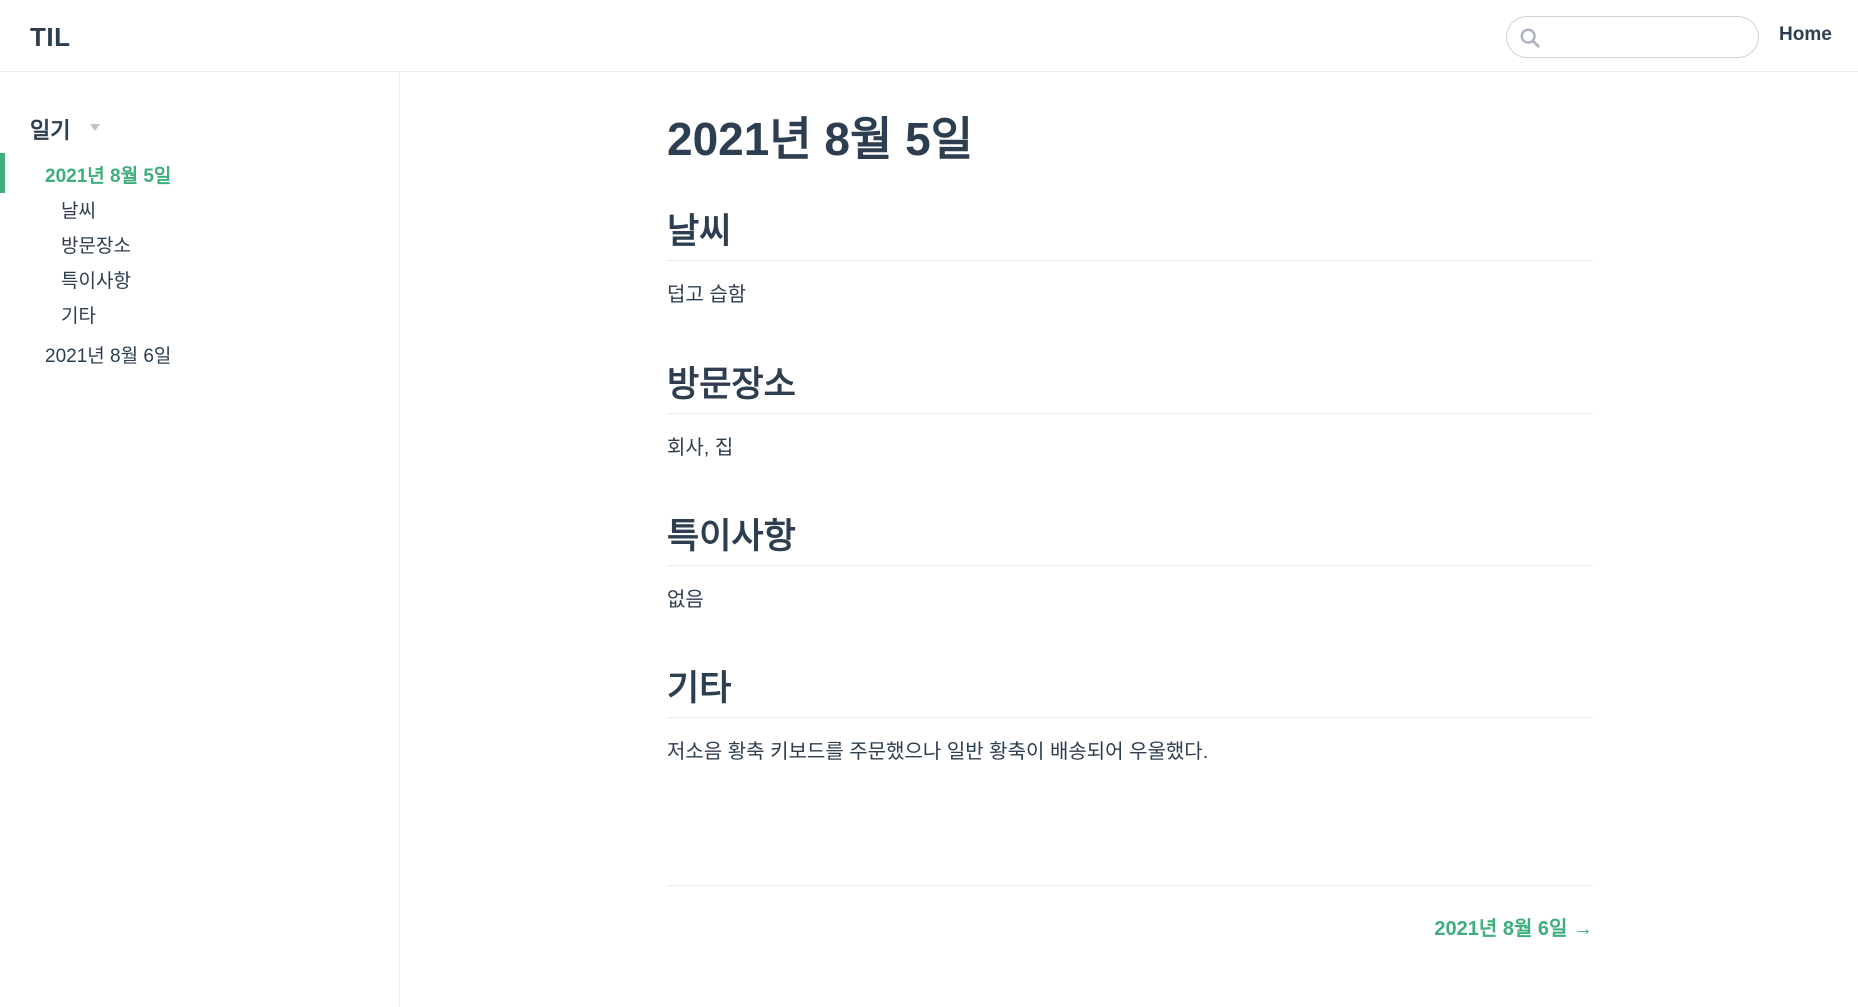 Image resolution: width=1858 pixels, height=1007 pixels. What do you see at coordinates (1530, 38) in the screenshot?
I see `search-icon` at bounding box center [1530, 38].